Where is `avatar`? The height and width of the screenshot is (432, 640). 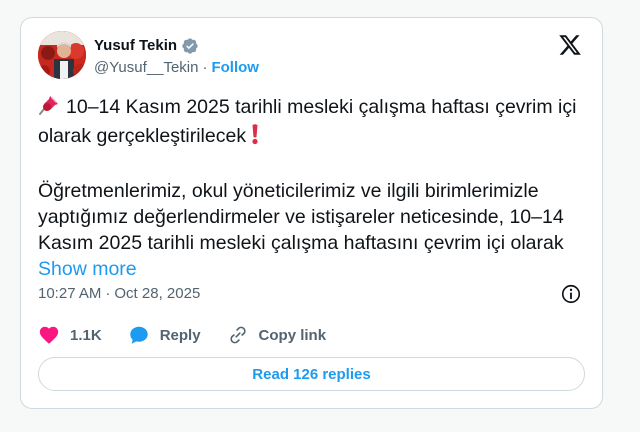 avatar is located at coordinates (62, 55).